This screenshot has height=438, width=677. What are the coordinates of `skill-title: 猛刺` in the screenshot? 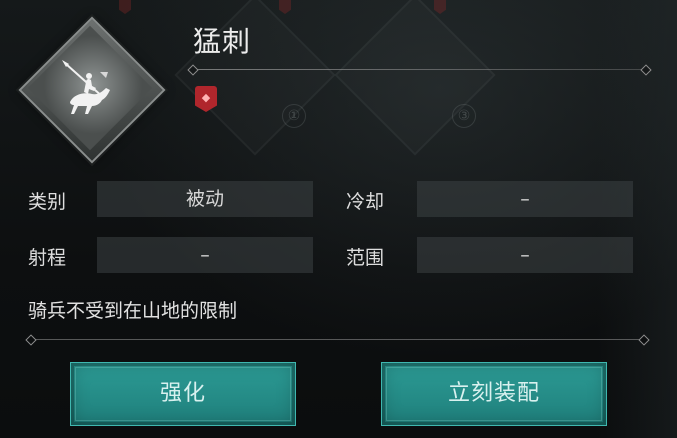 It's located at (222, 41).